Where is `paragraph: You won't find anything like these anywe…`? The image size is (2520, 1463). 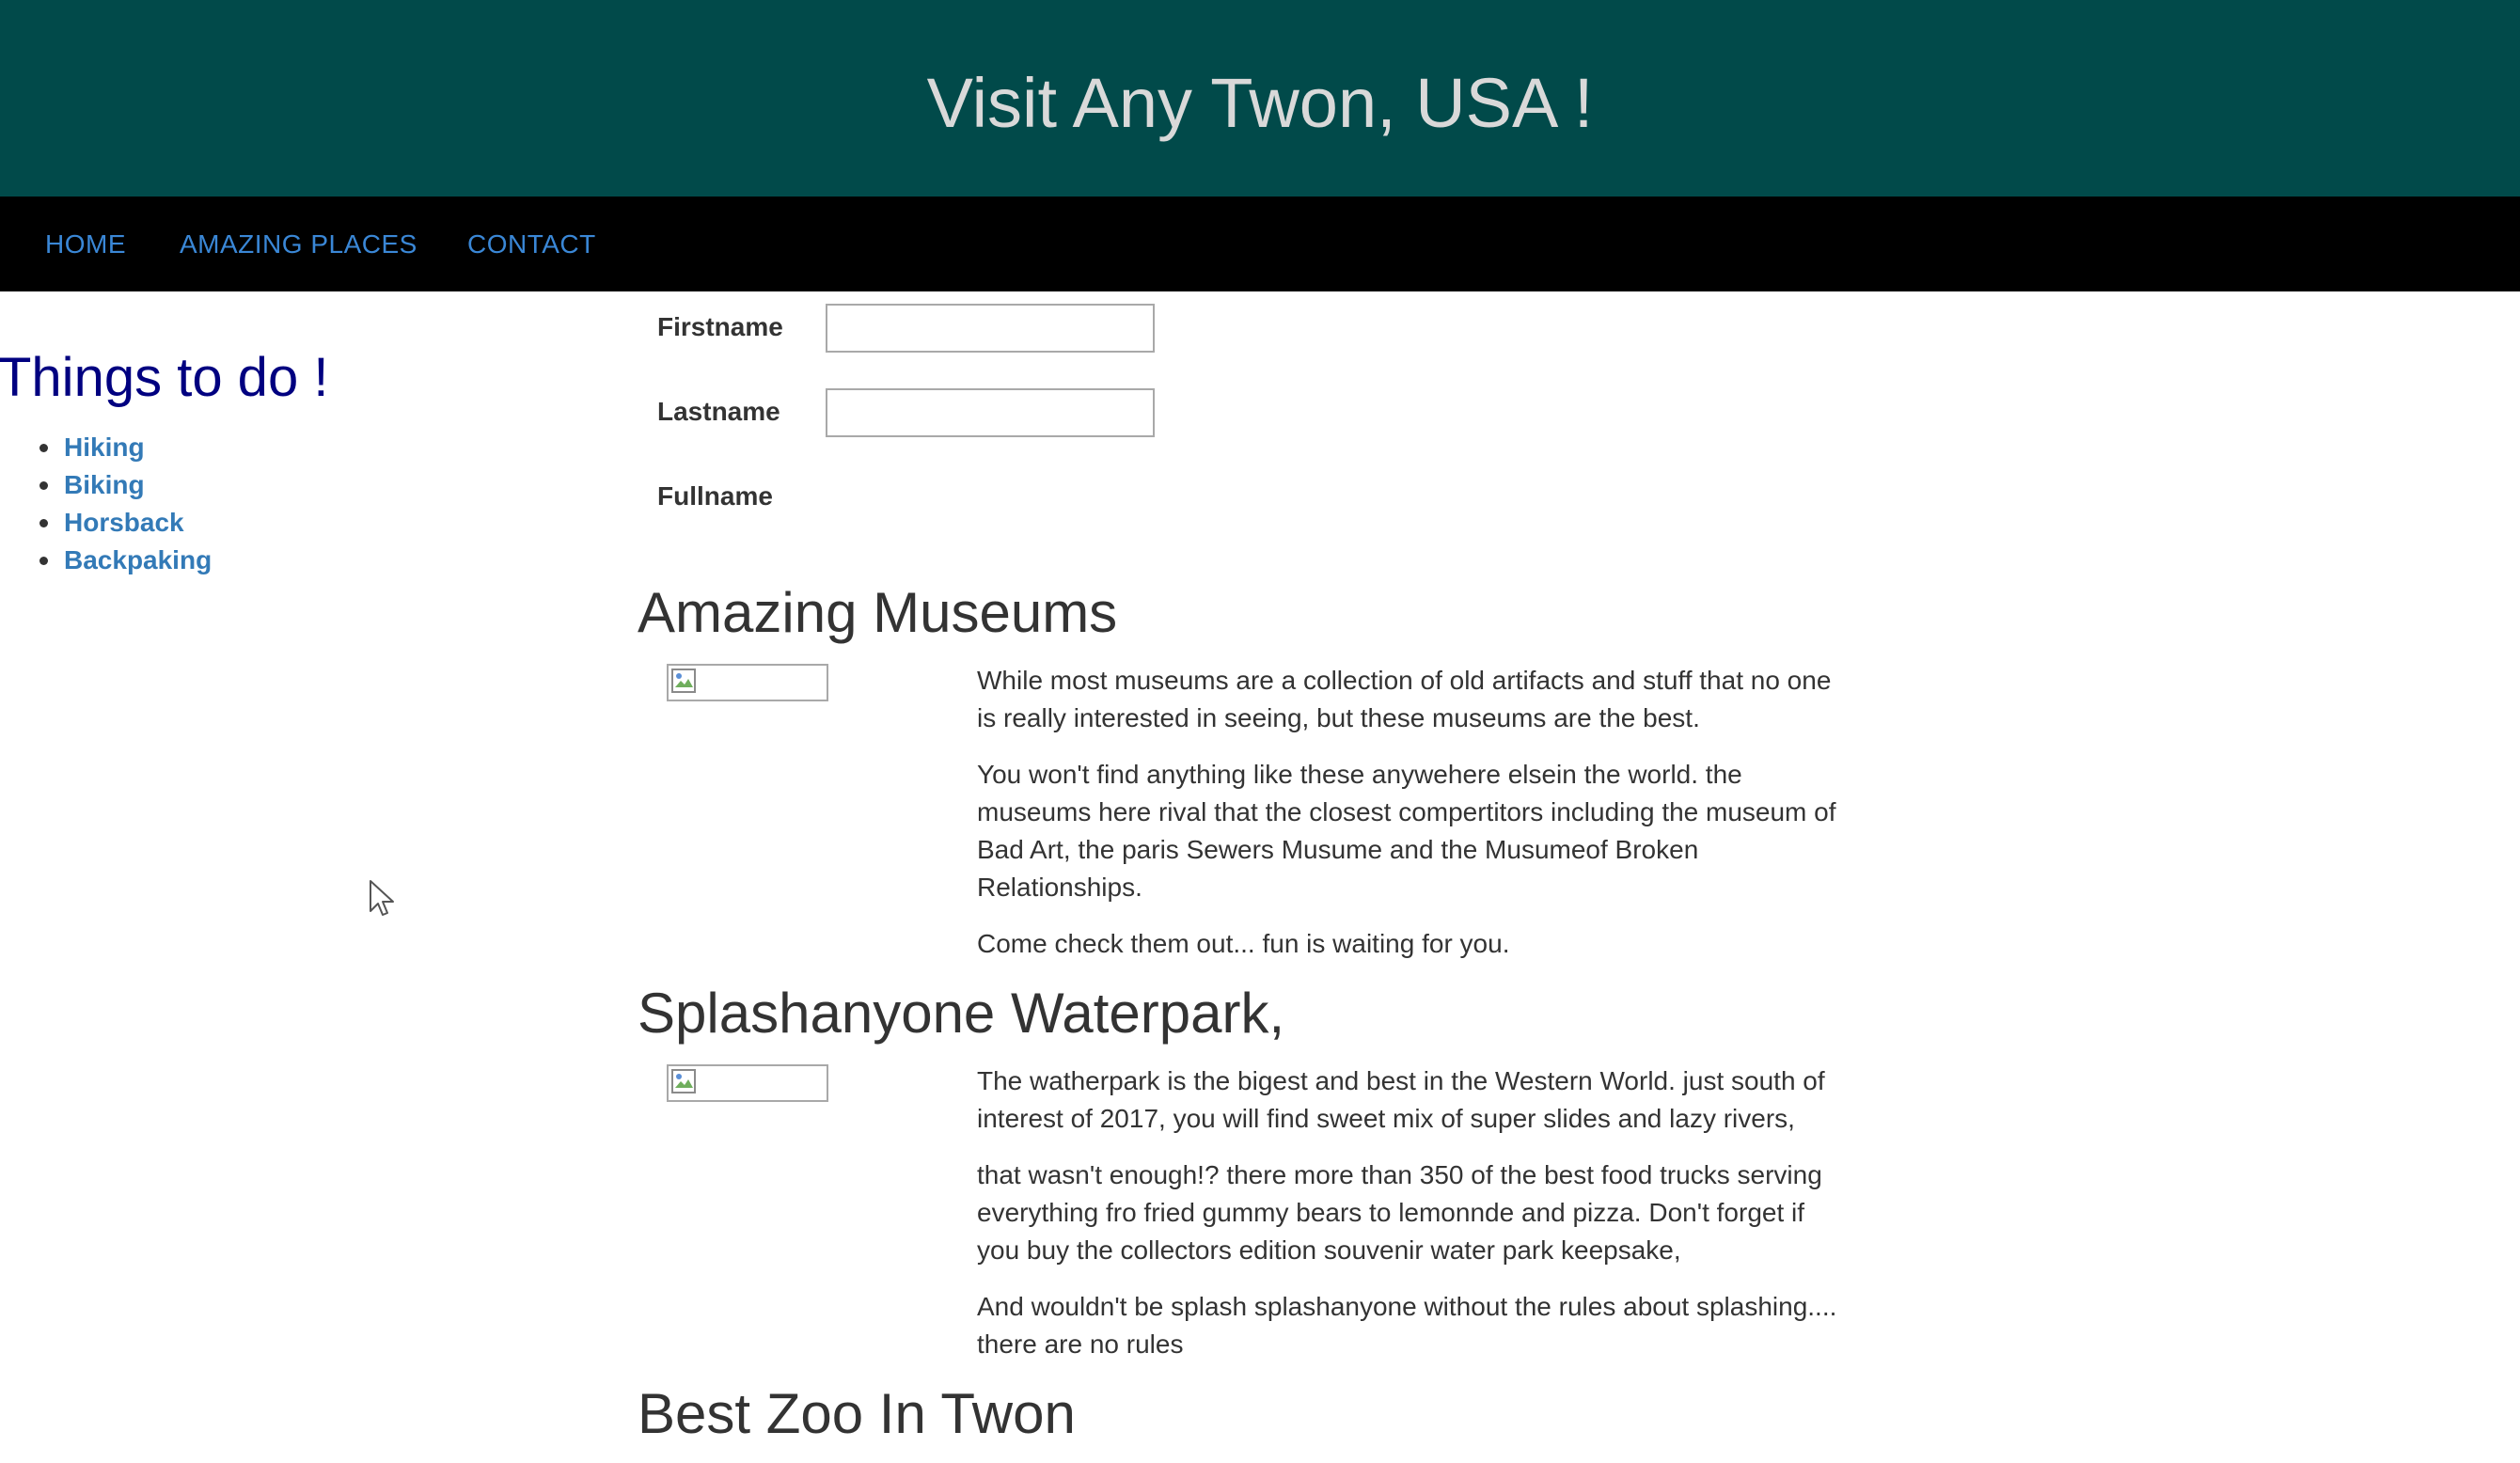 paragraph: You won't find anything like these anywe… is located at coordinates (1406, 831).